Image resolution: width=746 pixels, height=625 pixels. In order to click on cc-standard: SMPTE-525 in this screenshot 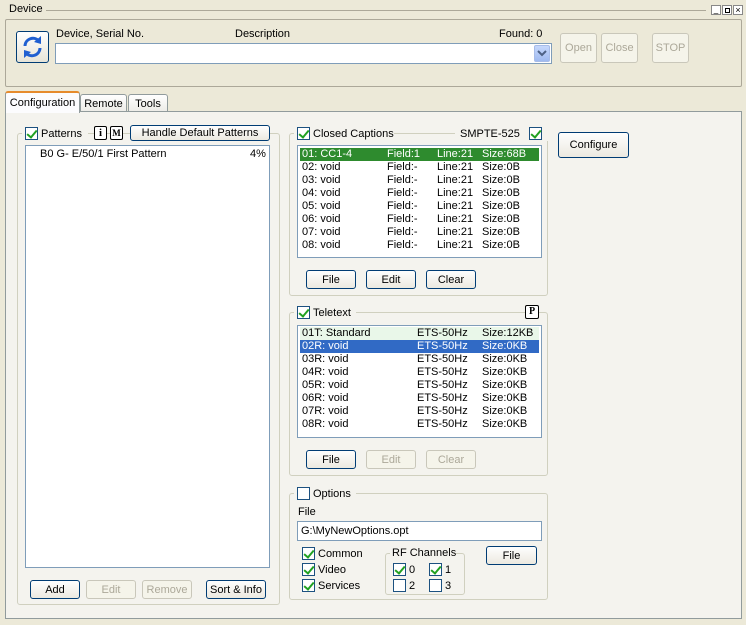, I will do `click(490, 134)`.